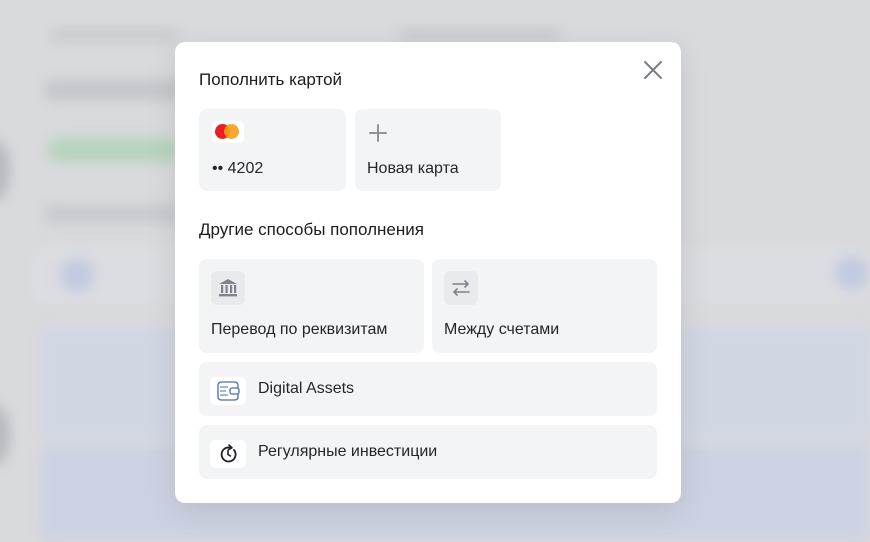 Image resolution: width=870 pixels, height=542 pixels. I want to click on bank-transfer-tile: Перевод по реквизитам, so click(311, 306).